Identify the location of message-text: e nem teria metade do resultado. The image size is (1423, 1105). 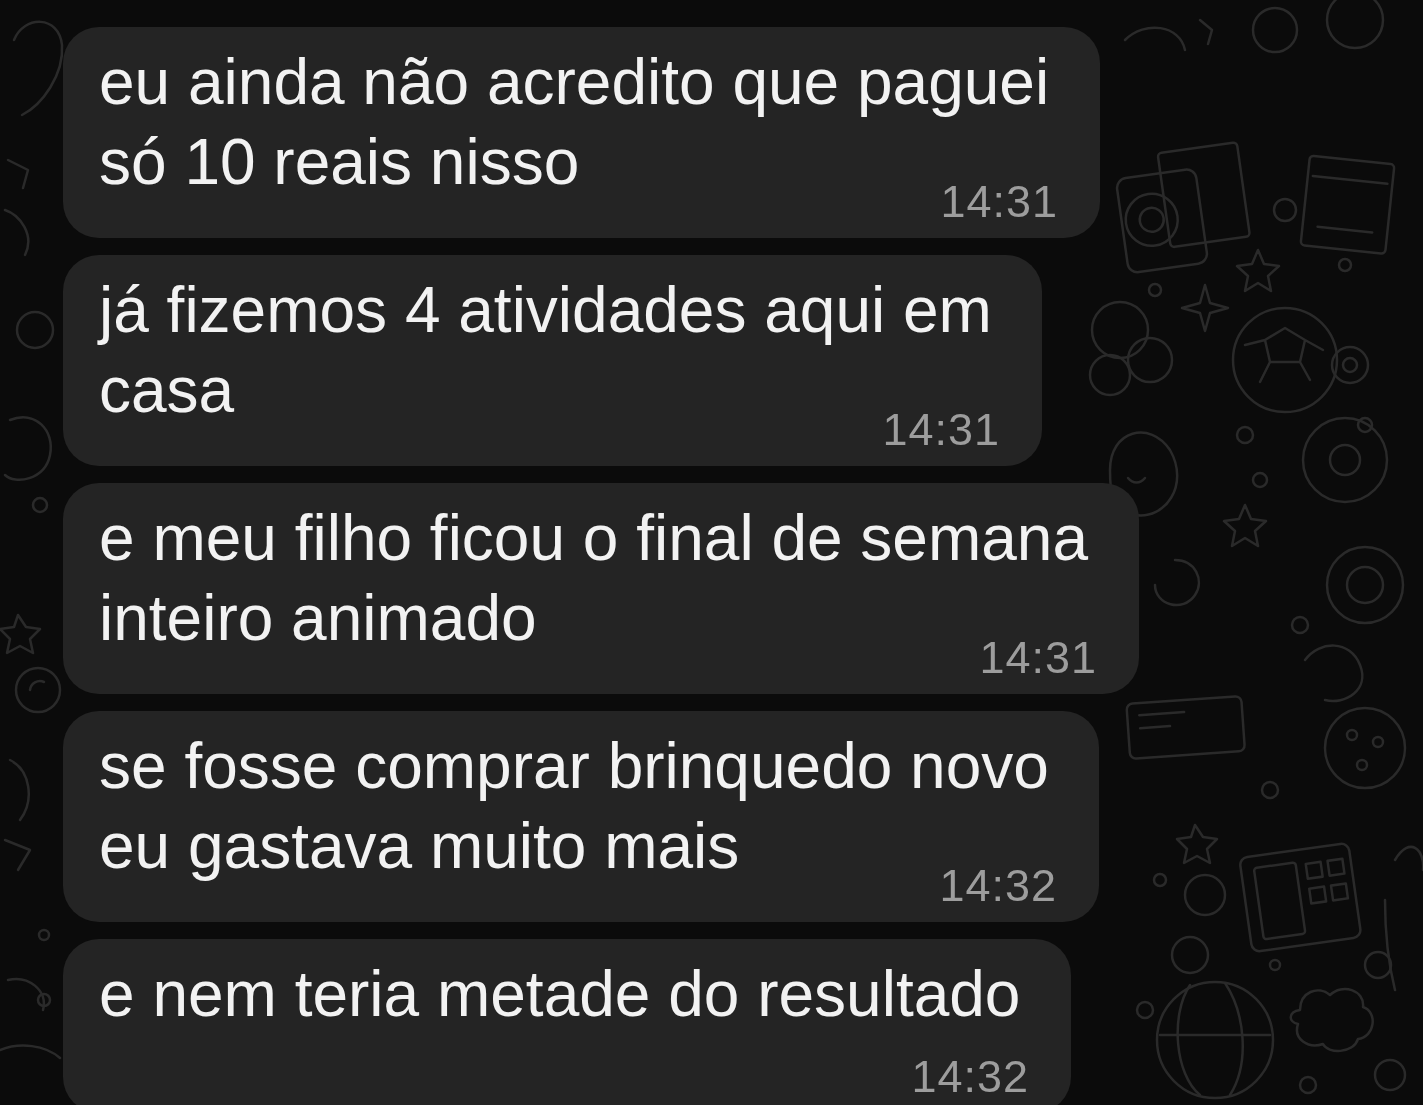
(560, 994).